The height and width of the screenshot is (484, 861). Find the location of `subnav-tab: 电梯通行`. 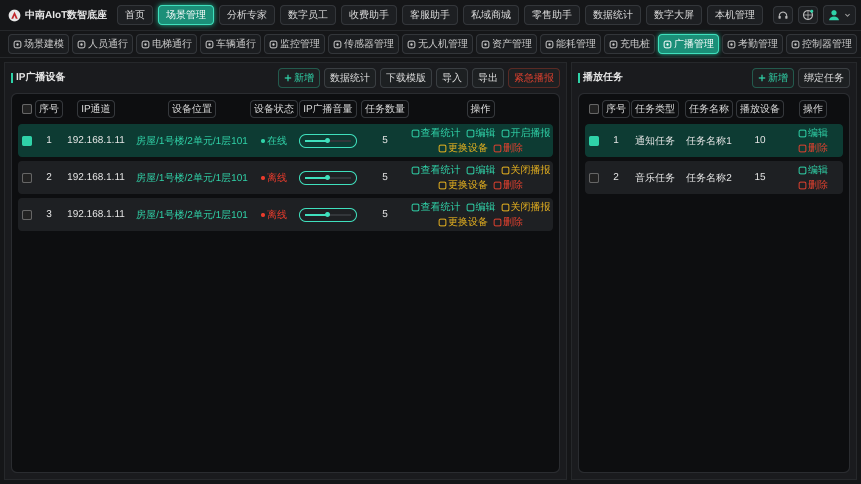

subnav-tab: 电梯通行 is located at coordinates (166, 44).